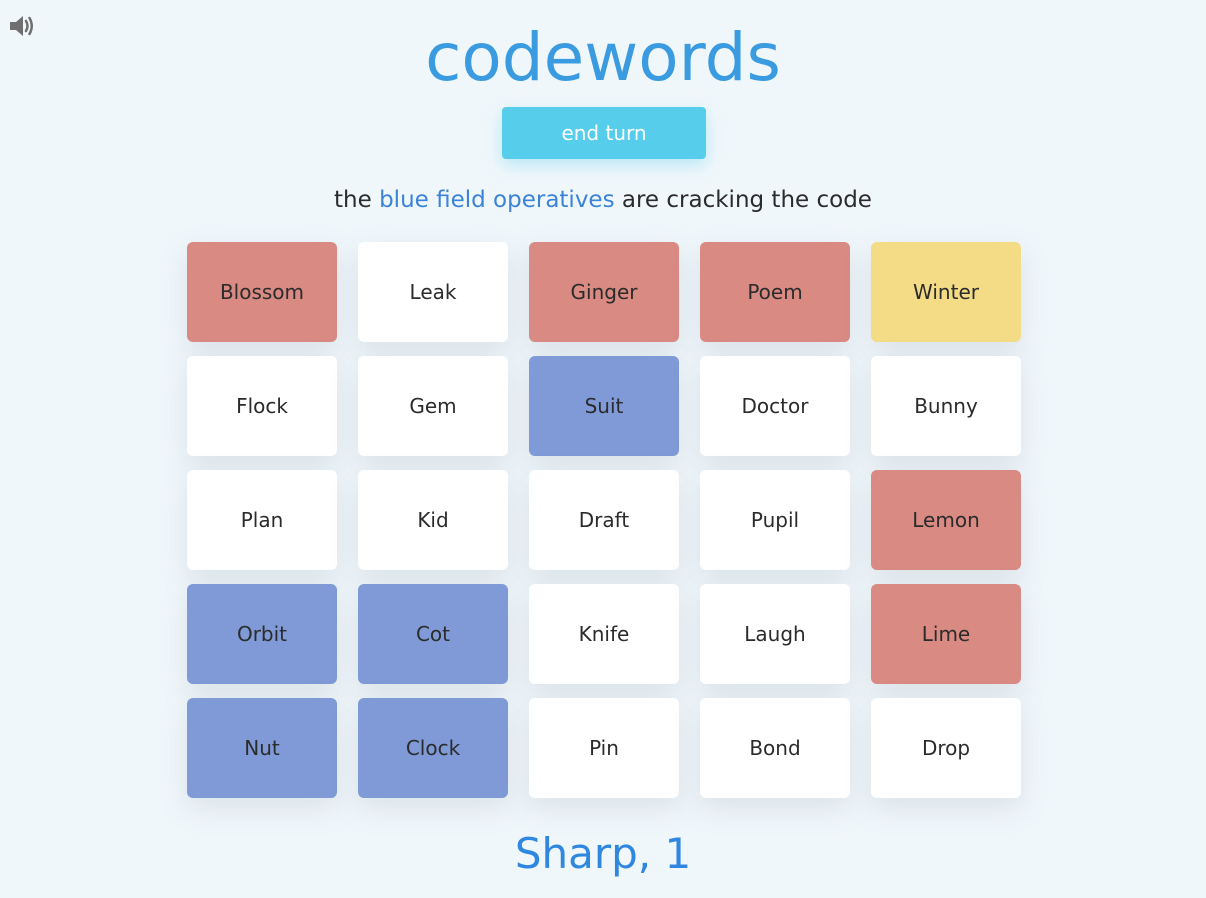 This screenshot has height=898, width=1206. What do you see at coordinates (946, 520) in the screenshot?
I see `word-card: Lemon` at bounding box center [946, 520].